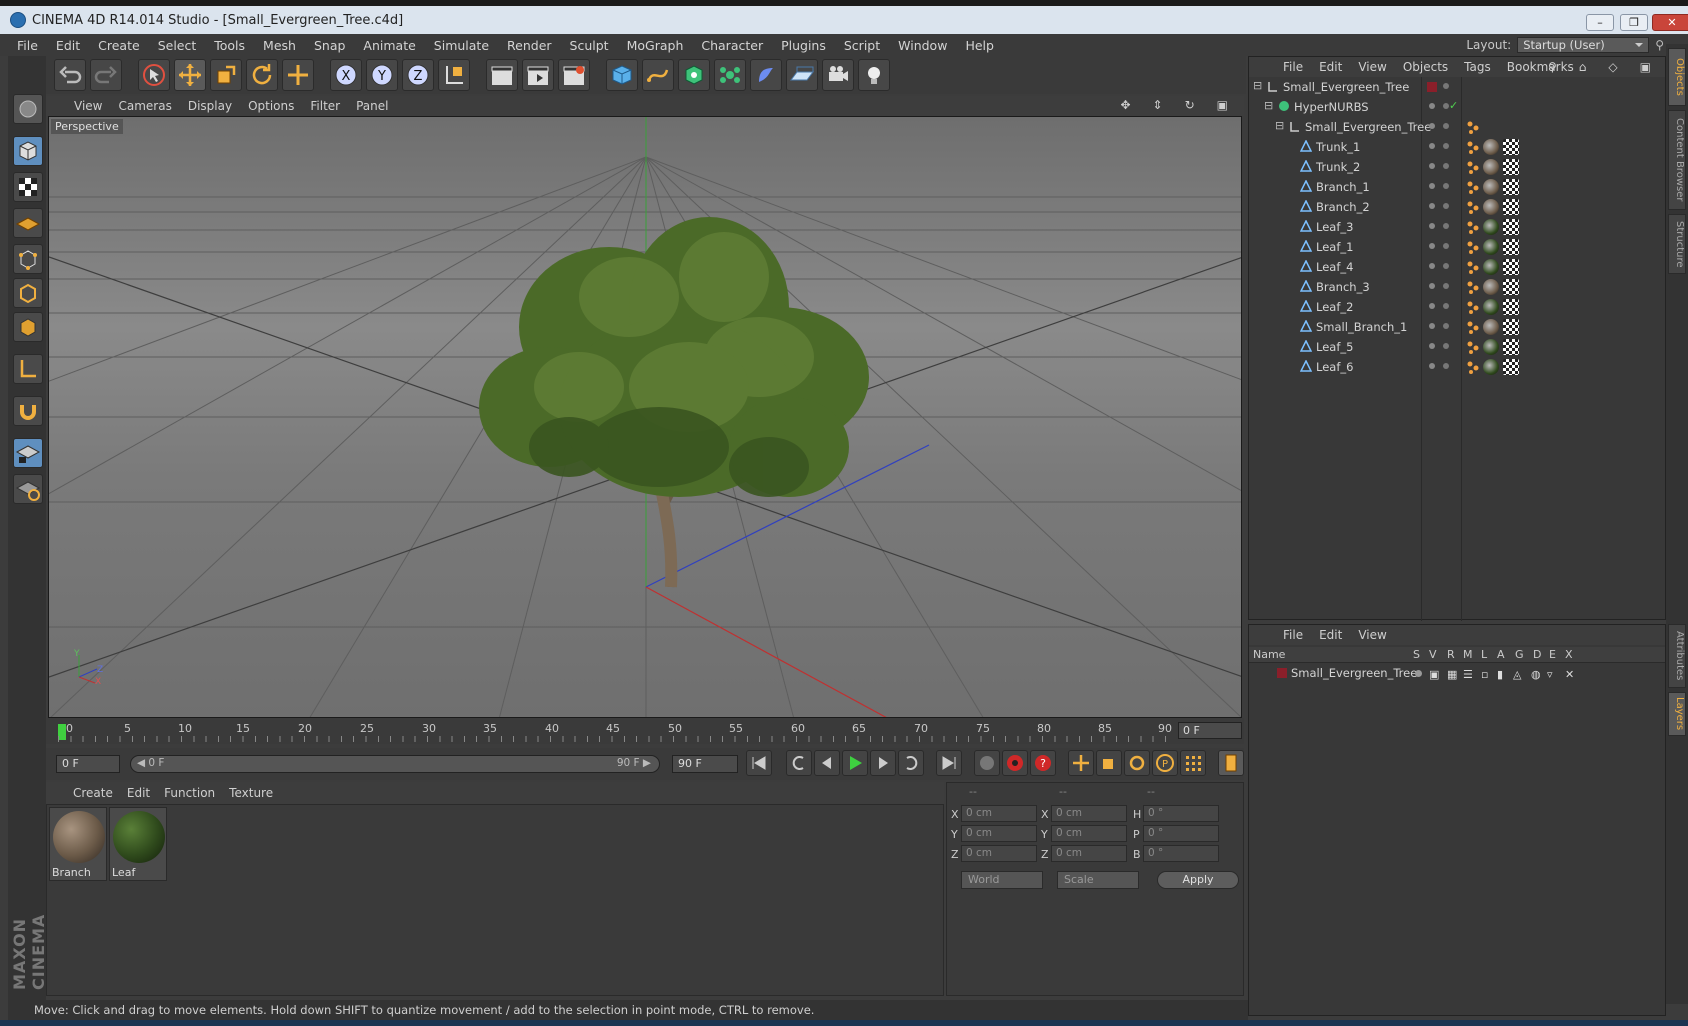  I want to click on layers-menu-view: View, so click(1372, 635).